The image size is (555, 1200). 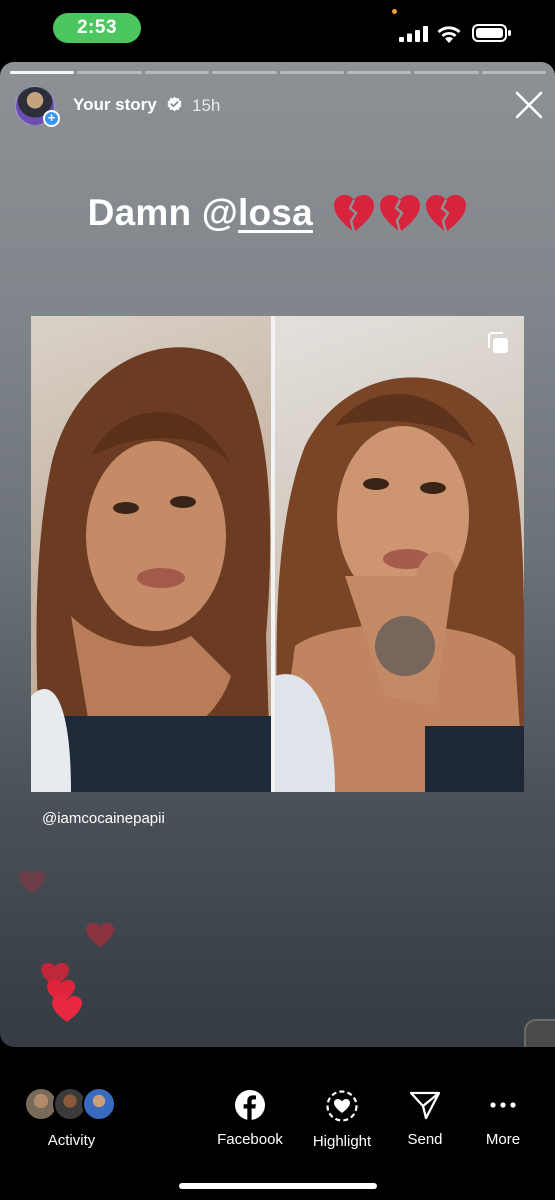 I want to click on avatar, so click(x=99, y=1104).